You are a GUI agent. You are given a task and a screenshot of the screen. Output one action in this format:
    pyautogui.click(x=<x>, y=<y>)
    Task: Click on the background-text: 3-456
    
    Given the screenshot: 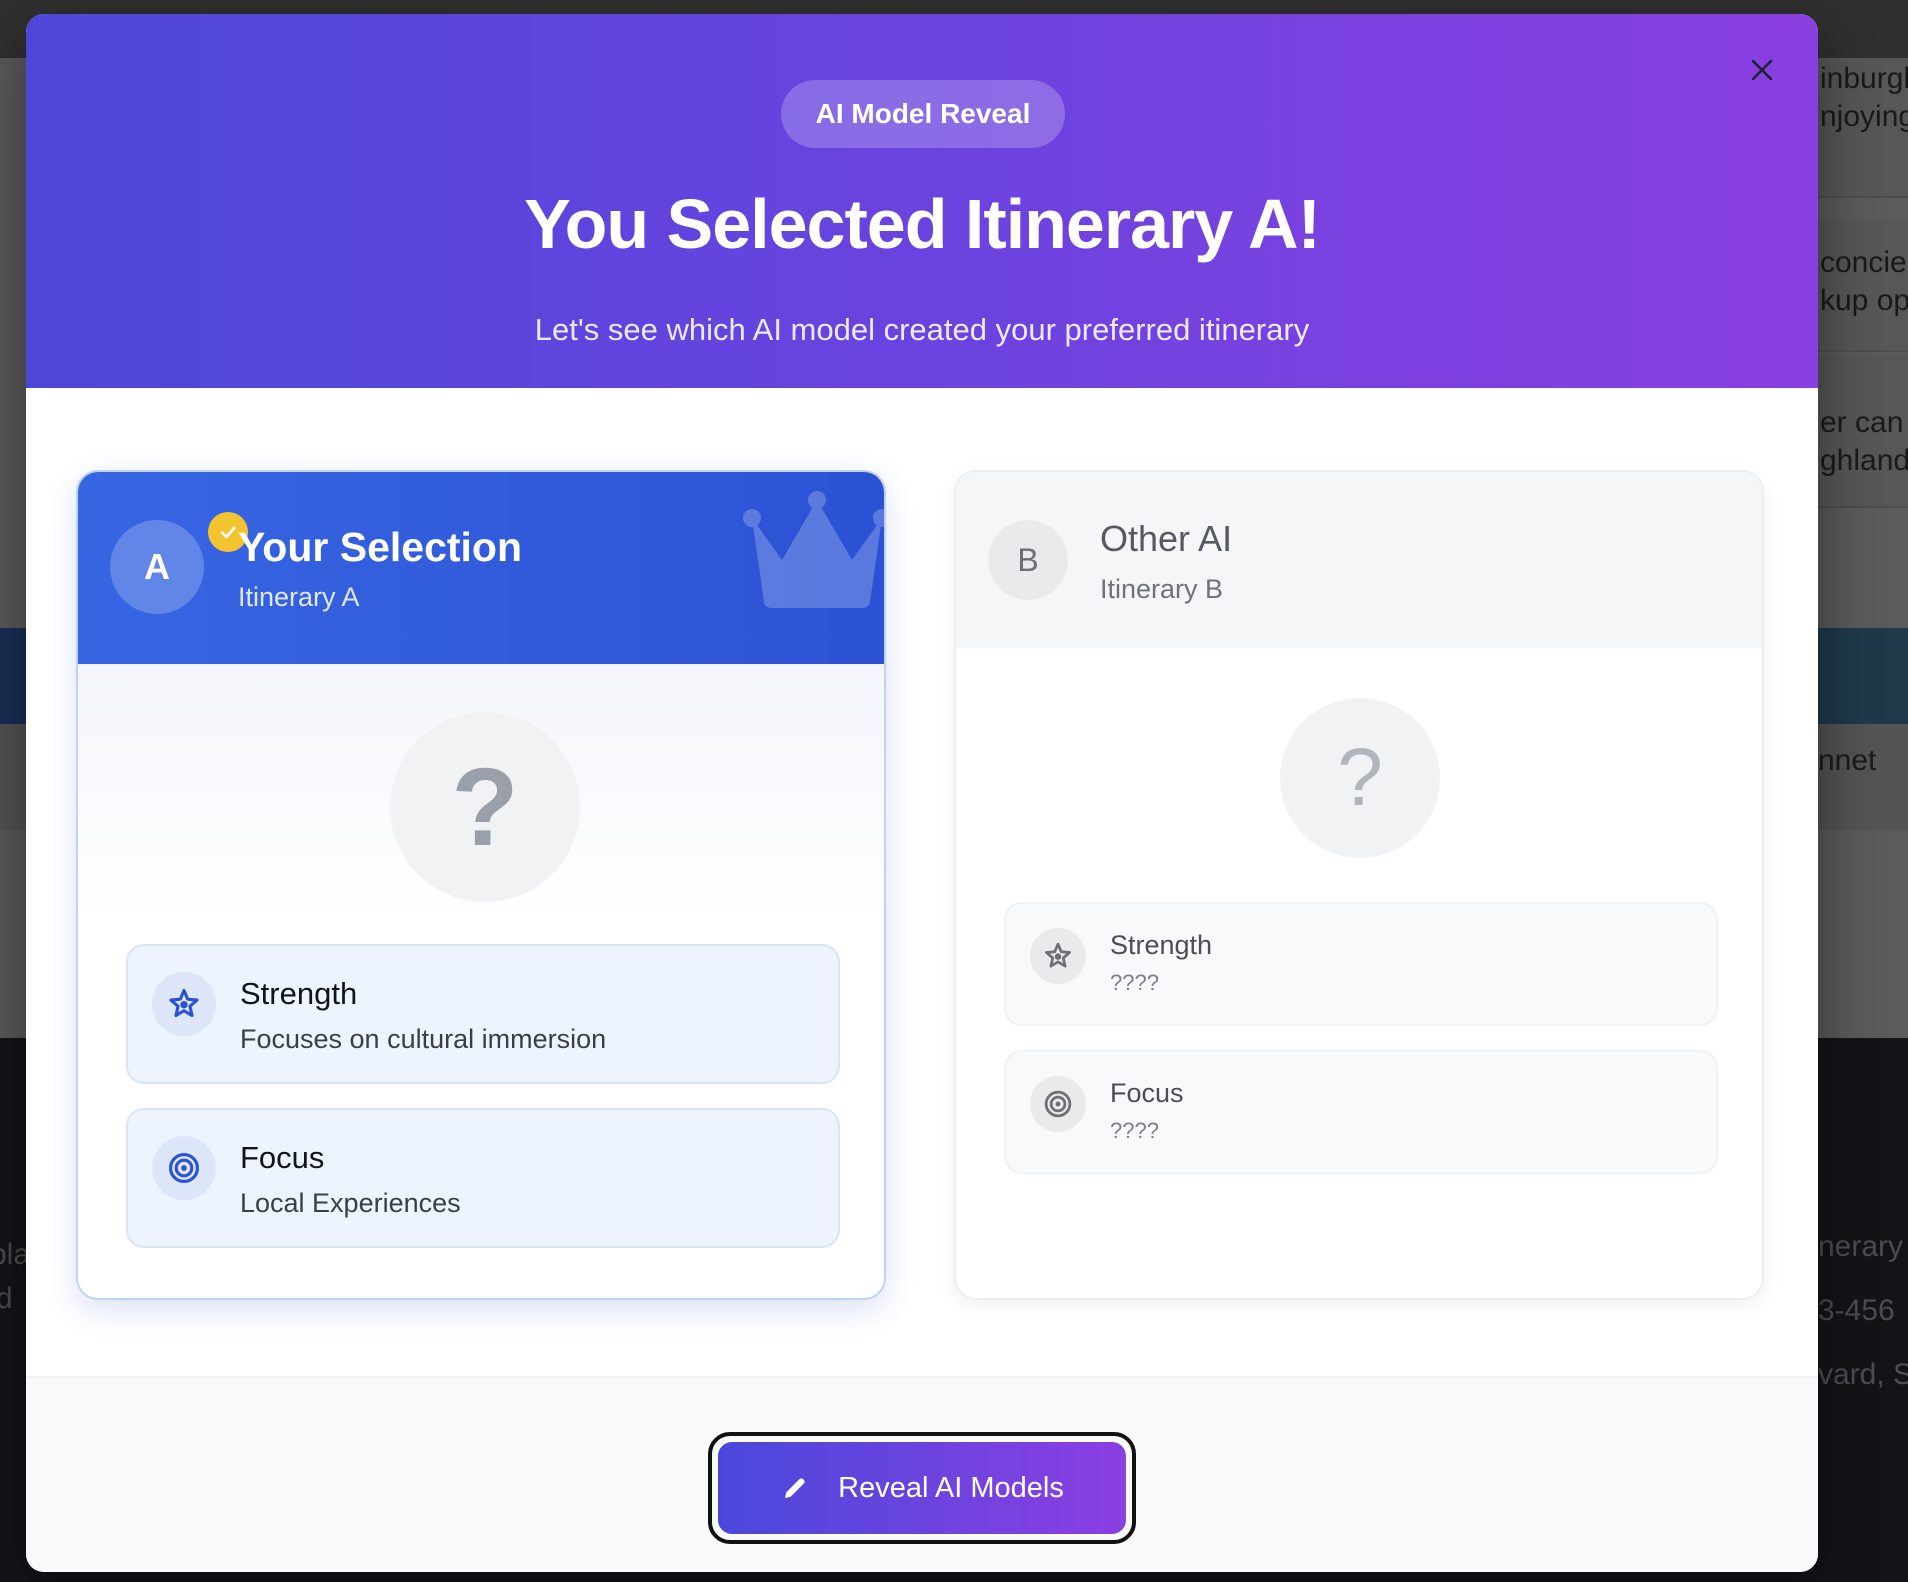 What is the action you would take?
    pyautogui.click(x=1856, y=1310)
    